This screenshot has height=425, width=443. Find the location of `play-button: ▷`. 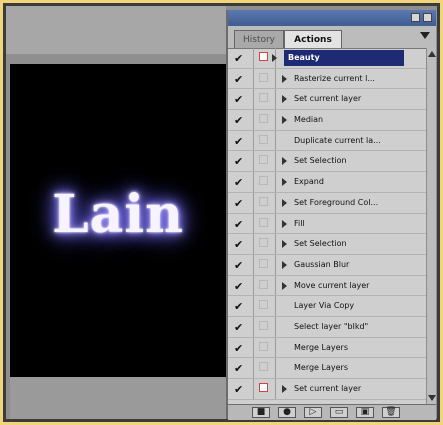

play-button: ▷ is located at coordinates (313, 412).